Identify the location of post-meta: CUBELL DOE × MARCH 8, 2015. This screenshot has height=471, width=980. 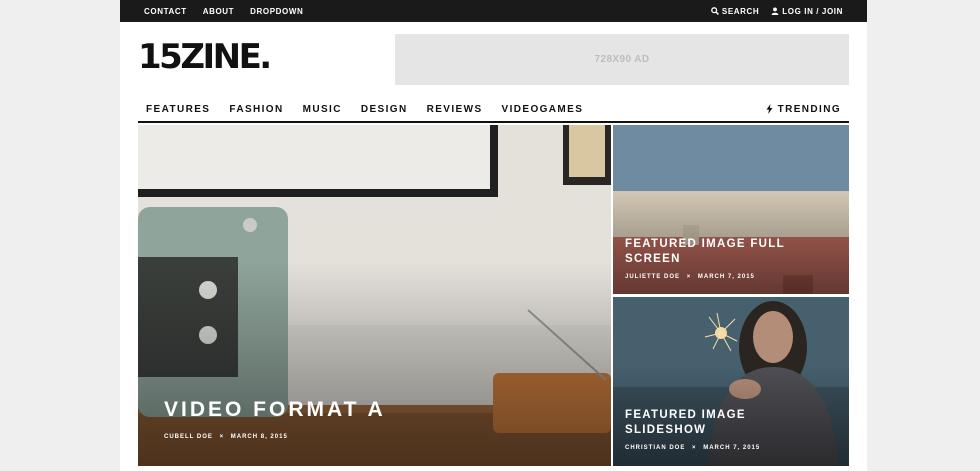
(226, 437).